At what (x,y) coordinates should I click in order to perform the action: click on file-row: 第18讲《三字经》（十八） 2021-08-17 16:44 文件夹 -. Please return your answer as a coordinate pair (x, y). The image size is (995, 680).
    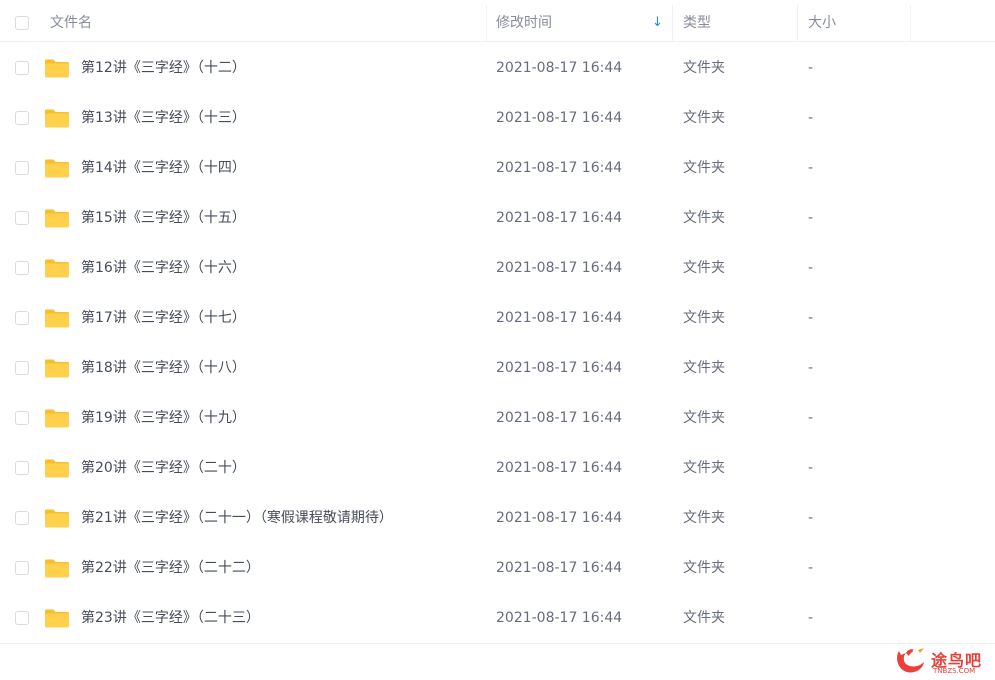
    Looking at the image, I should click on (497, 368).